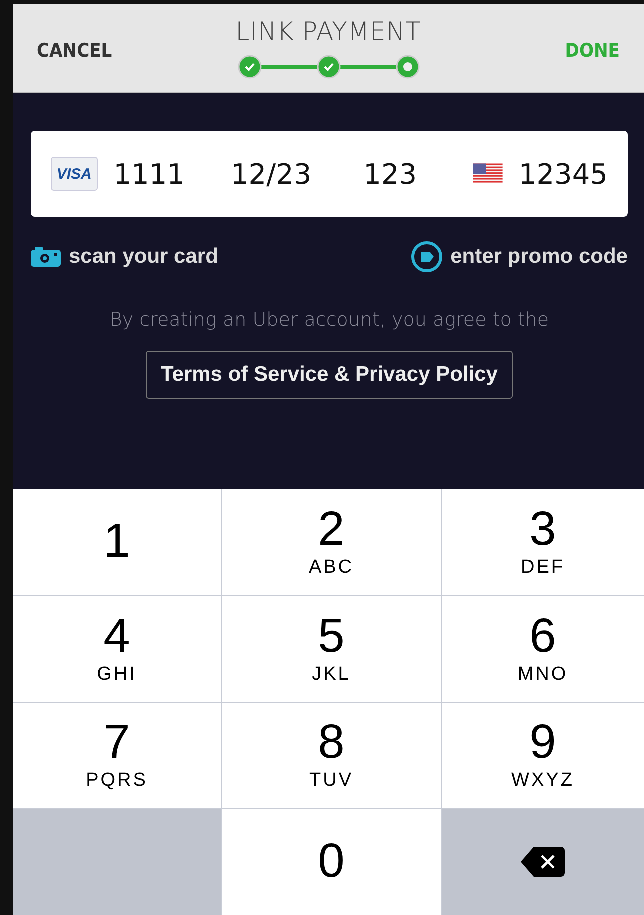  I want to click on card-number: 1111, so click(149, 174).